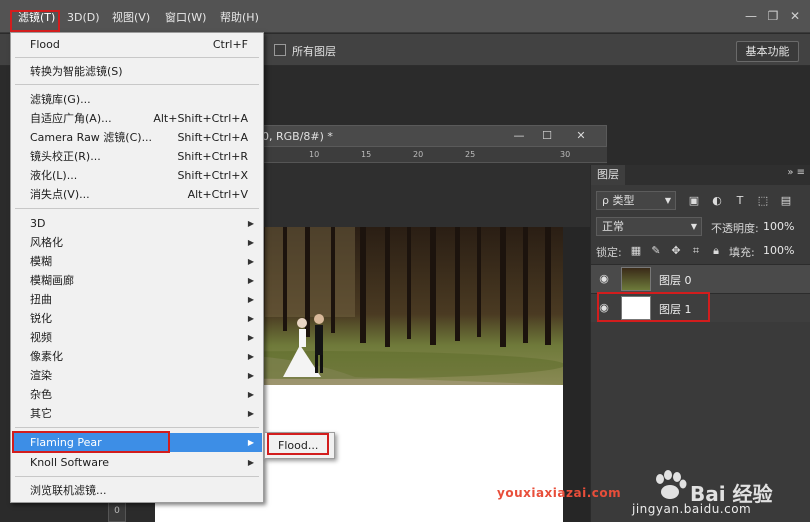 The image size is (810, 522). I want to click on blend-mode-select: 正常 ▼, so click(649, 226).